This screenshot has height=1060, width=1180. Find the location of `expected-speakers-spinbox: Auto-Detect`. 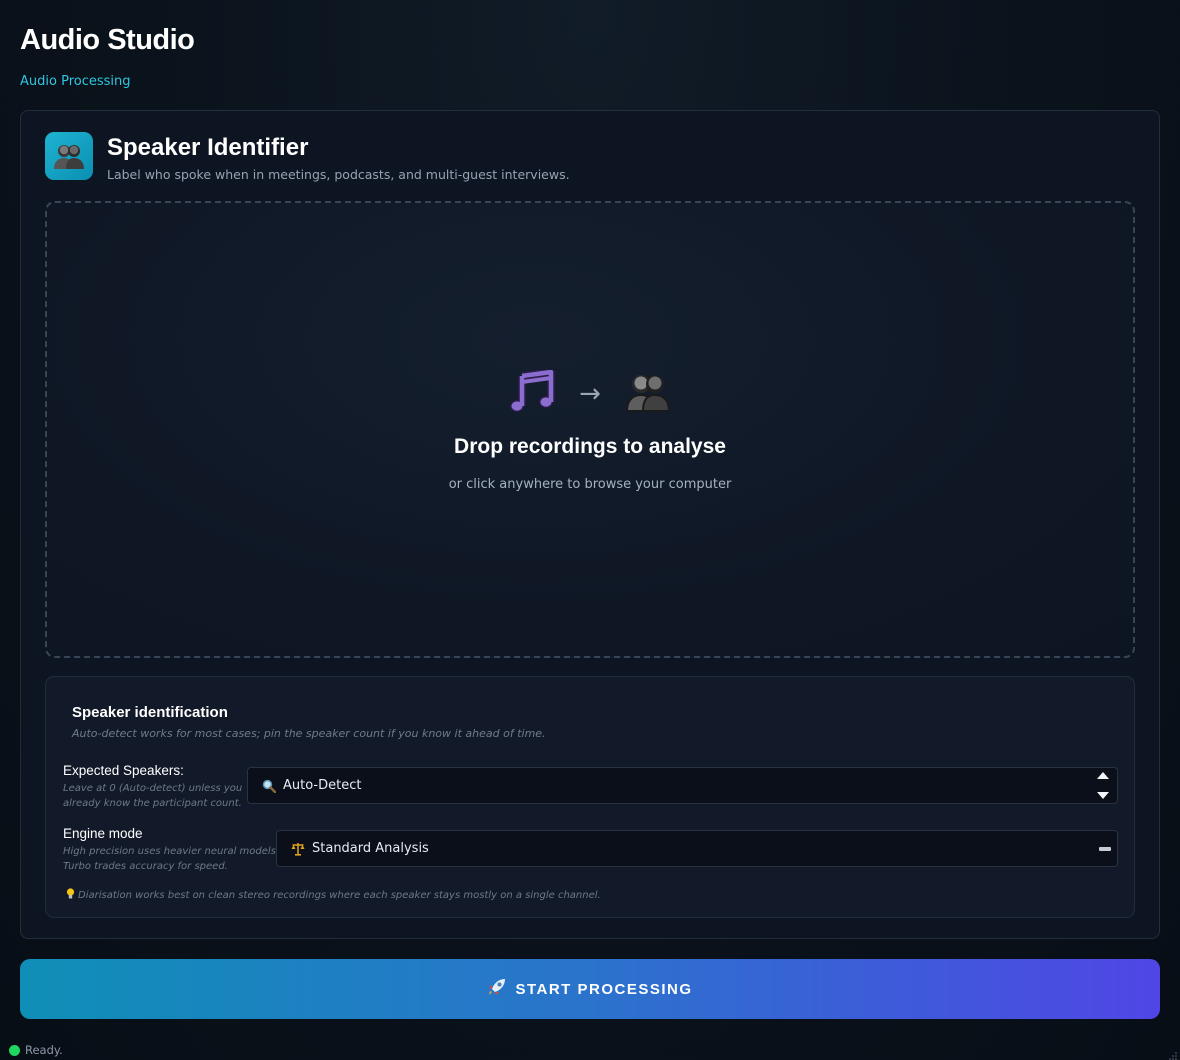

expected-speakers-spinbox: Auto-Detect is located at coordinates (682, 785).